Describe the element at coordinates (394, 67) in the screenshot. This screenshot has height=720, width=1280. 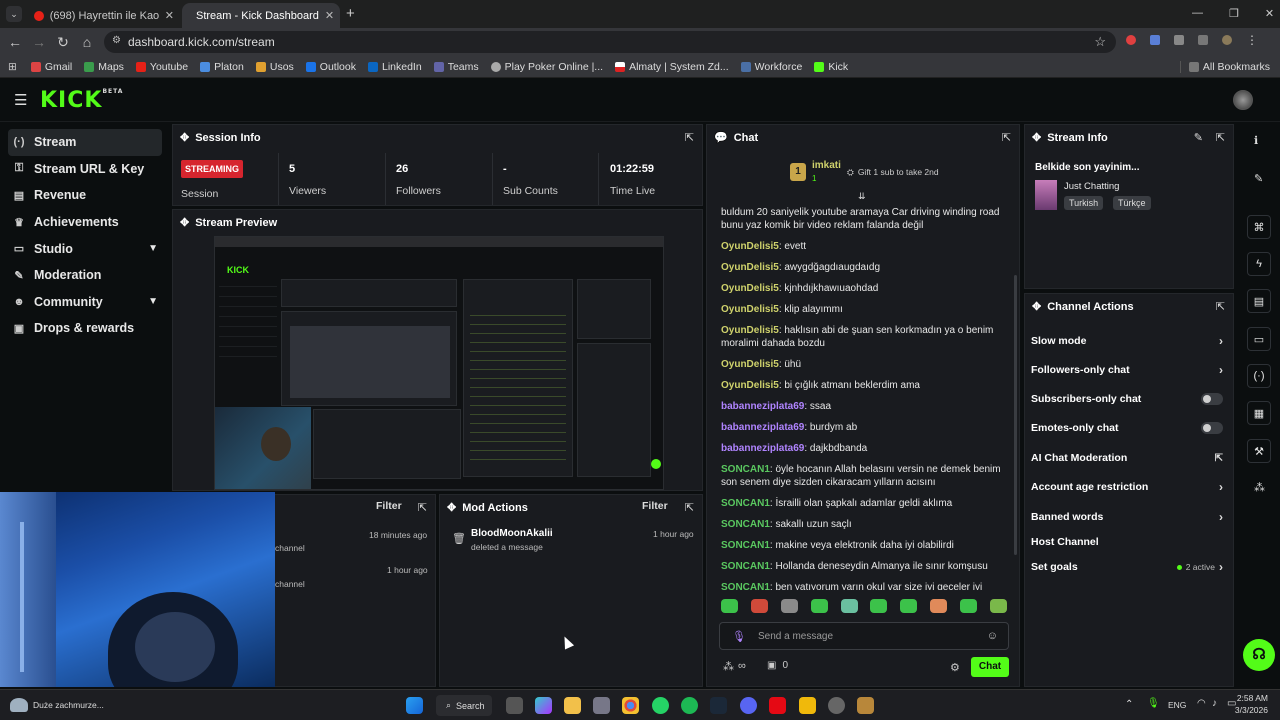
I see `bookmark-linkedin: LinkedIn` at that location.